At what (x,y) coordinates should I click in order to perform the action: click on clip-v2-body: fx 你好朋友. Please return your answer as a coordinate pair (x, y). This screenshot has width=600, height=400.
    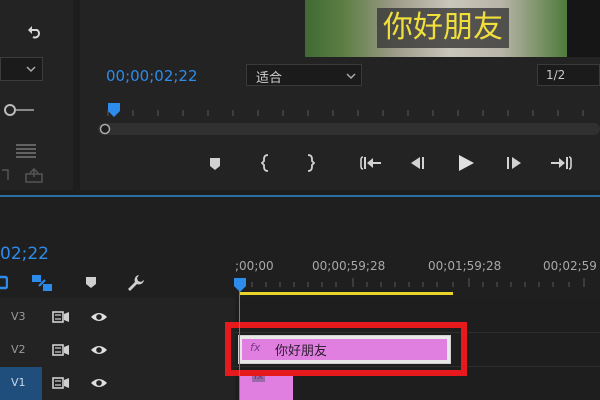
    Looking at the image, I should click on (344, 349).